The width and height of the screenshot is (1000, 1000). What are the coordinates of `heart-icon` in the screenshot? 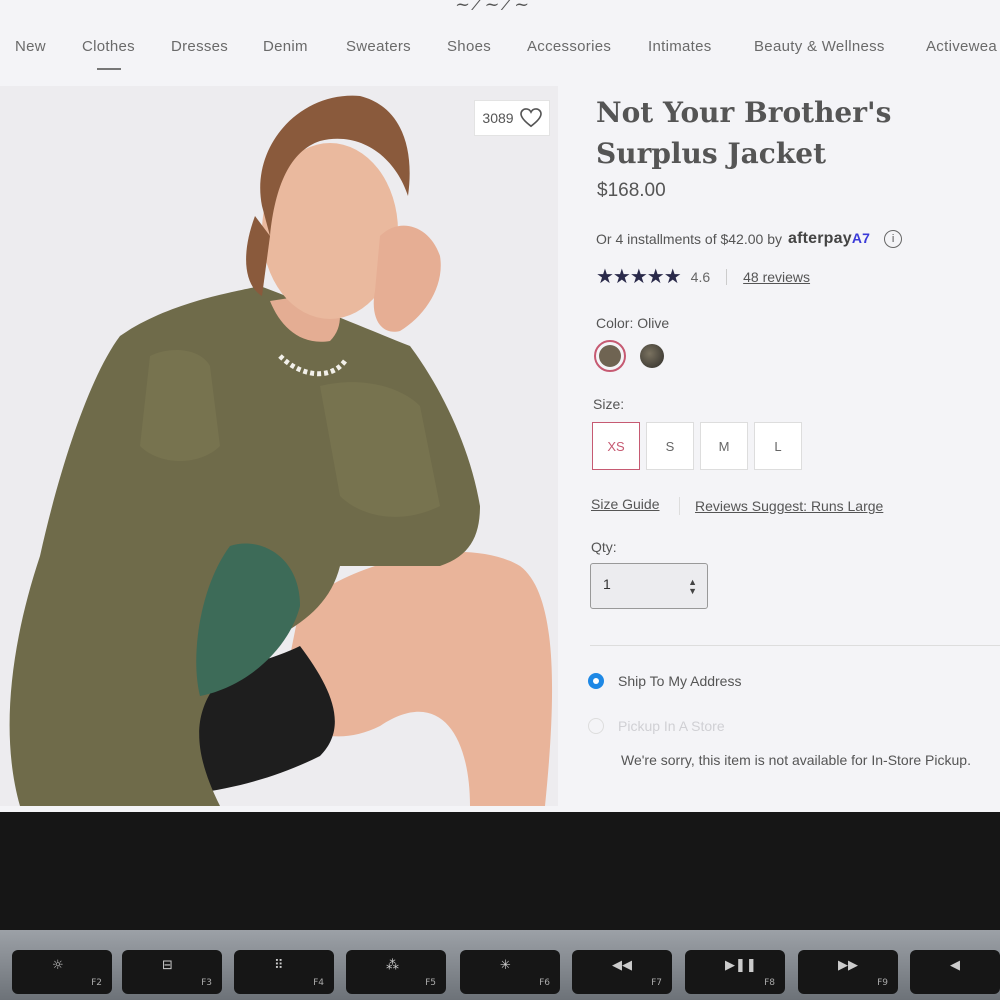 It's located at (530, 118).